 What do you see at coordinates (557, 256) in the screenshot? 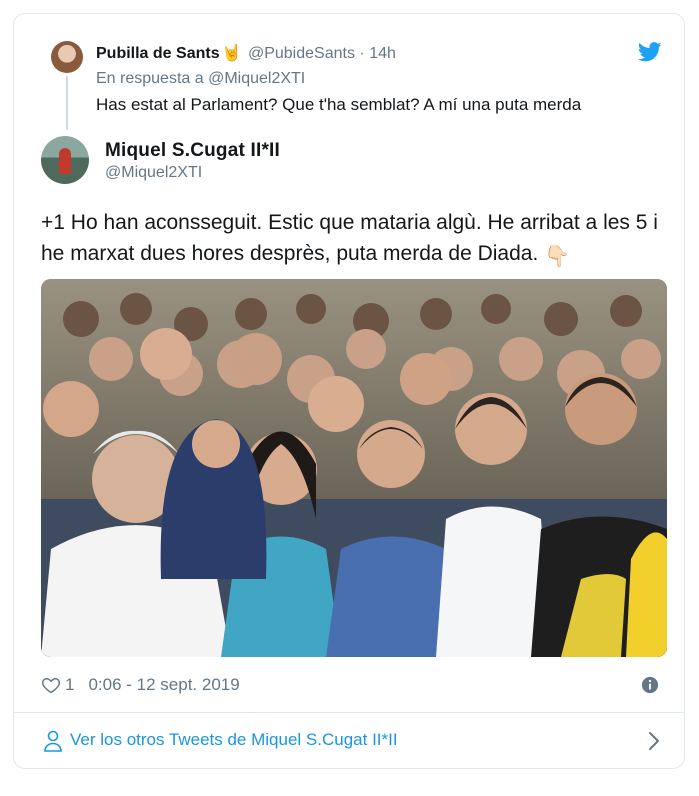
I see `pointing-down-emoji: 👇🏻` at bounding box center [557, 256].